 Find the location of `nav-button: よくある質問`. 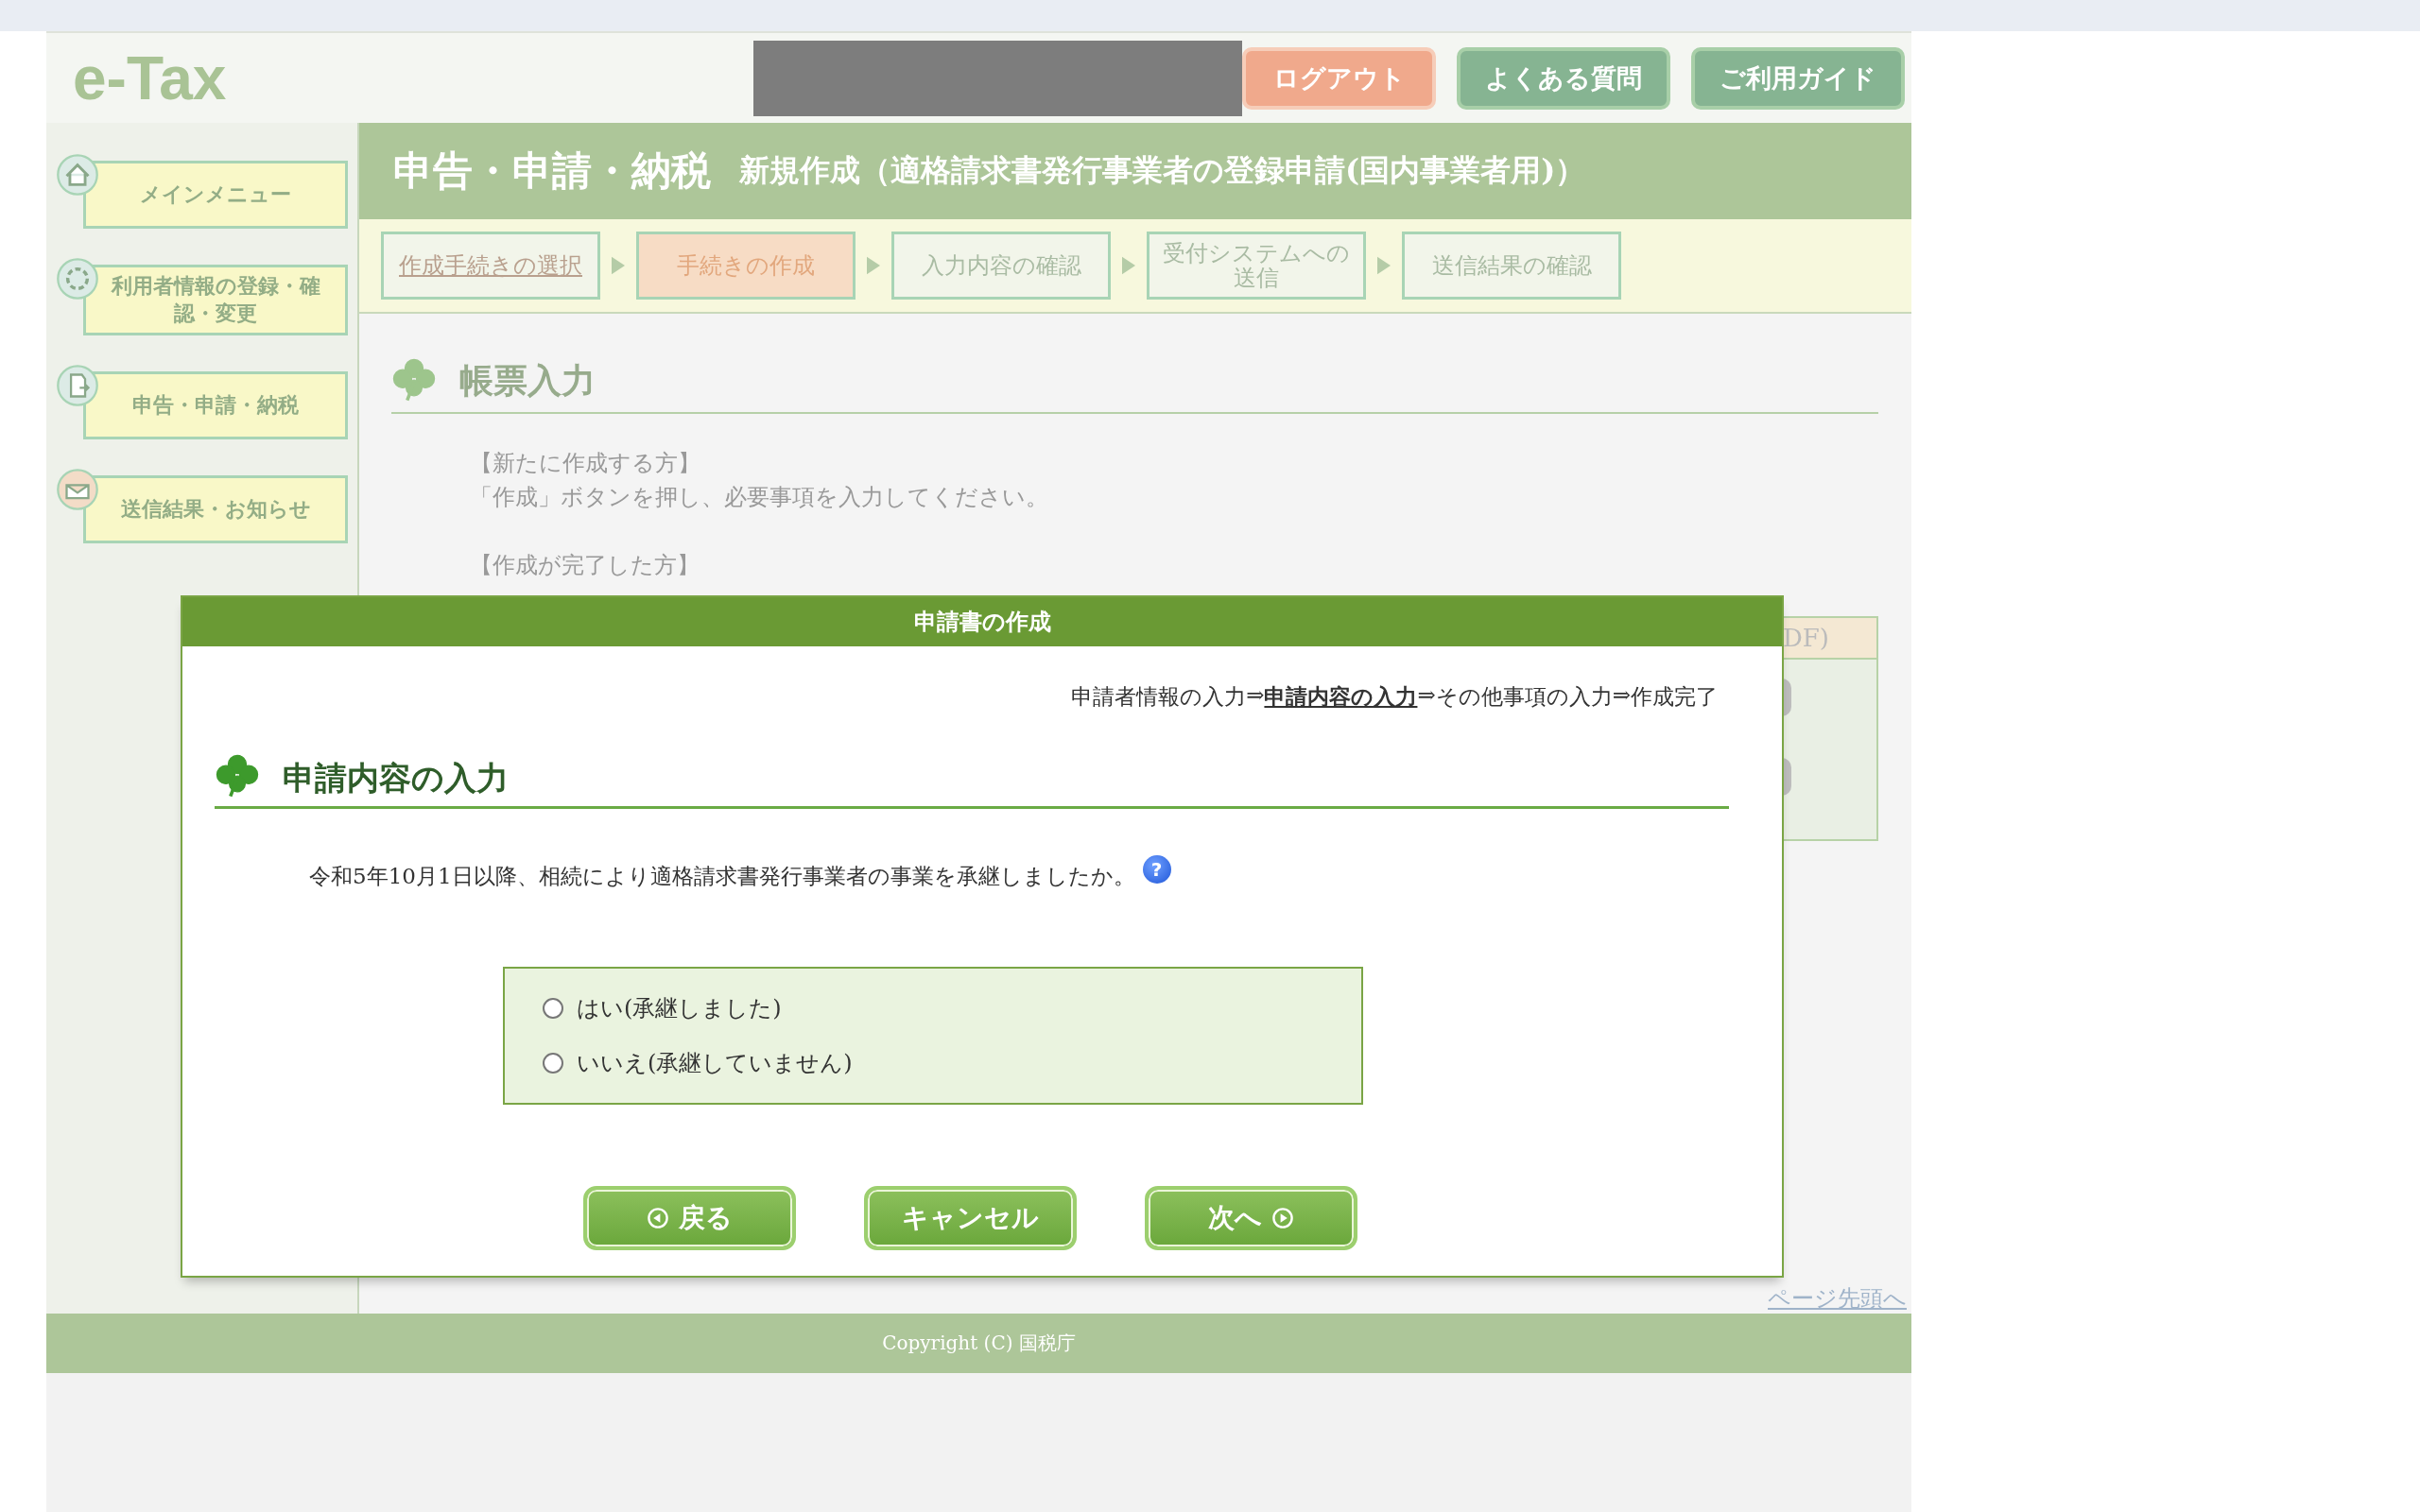

nav-button: よくある質問 is located at coordinates (1563, 78).